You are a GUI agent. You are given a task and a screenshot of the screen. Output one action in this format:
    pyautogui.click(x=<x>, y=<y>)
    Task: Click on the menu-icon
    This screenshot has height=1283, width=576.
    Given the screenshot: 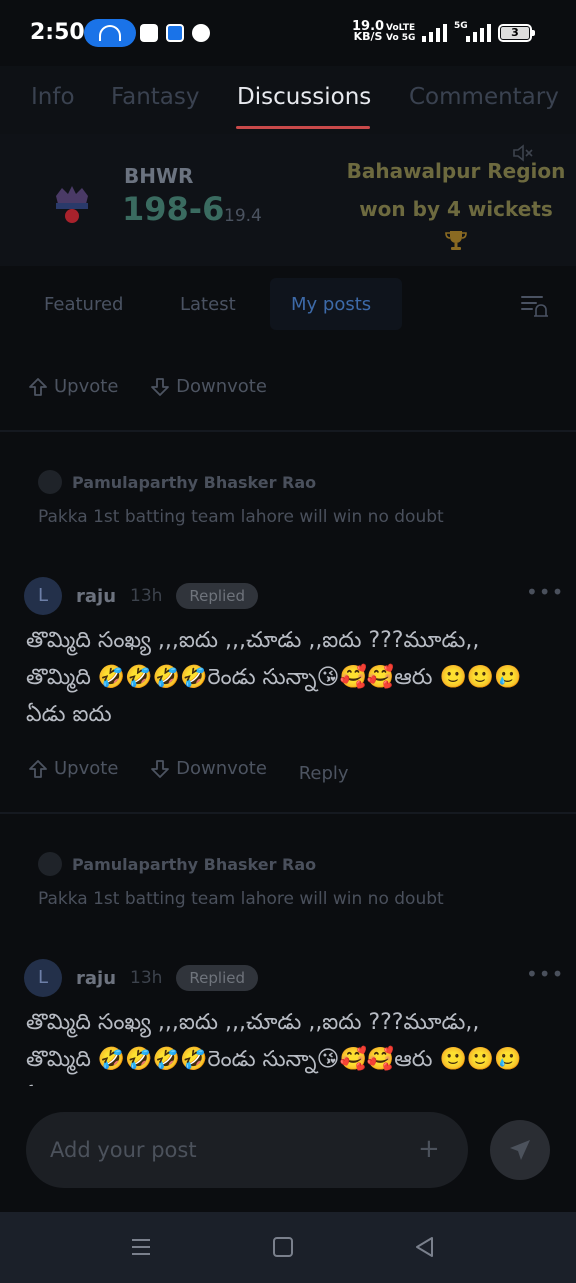 What is the action you would take?
    pyautogui.click(x=141, y=1247)
    